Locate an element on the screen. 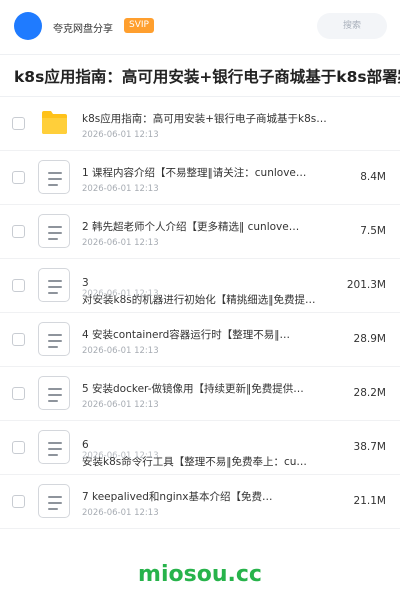 The image size is (400, 600). file-size: 38.7M is located at coordinates (369, 447).